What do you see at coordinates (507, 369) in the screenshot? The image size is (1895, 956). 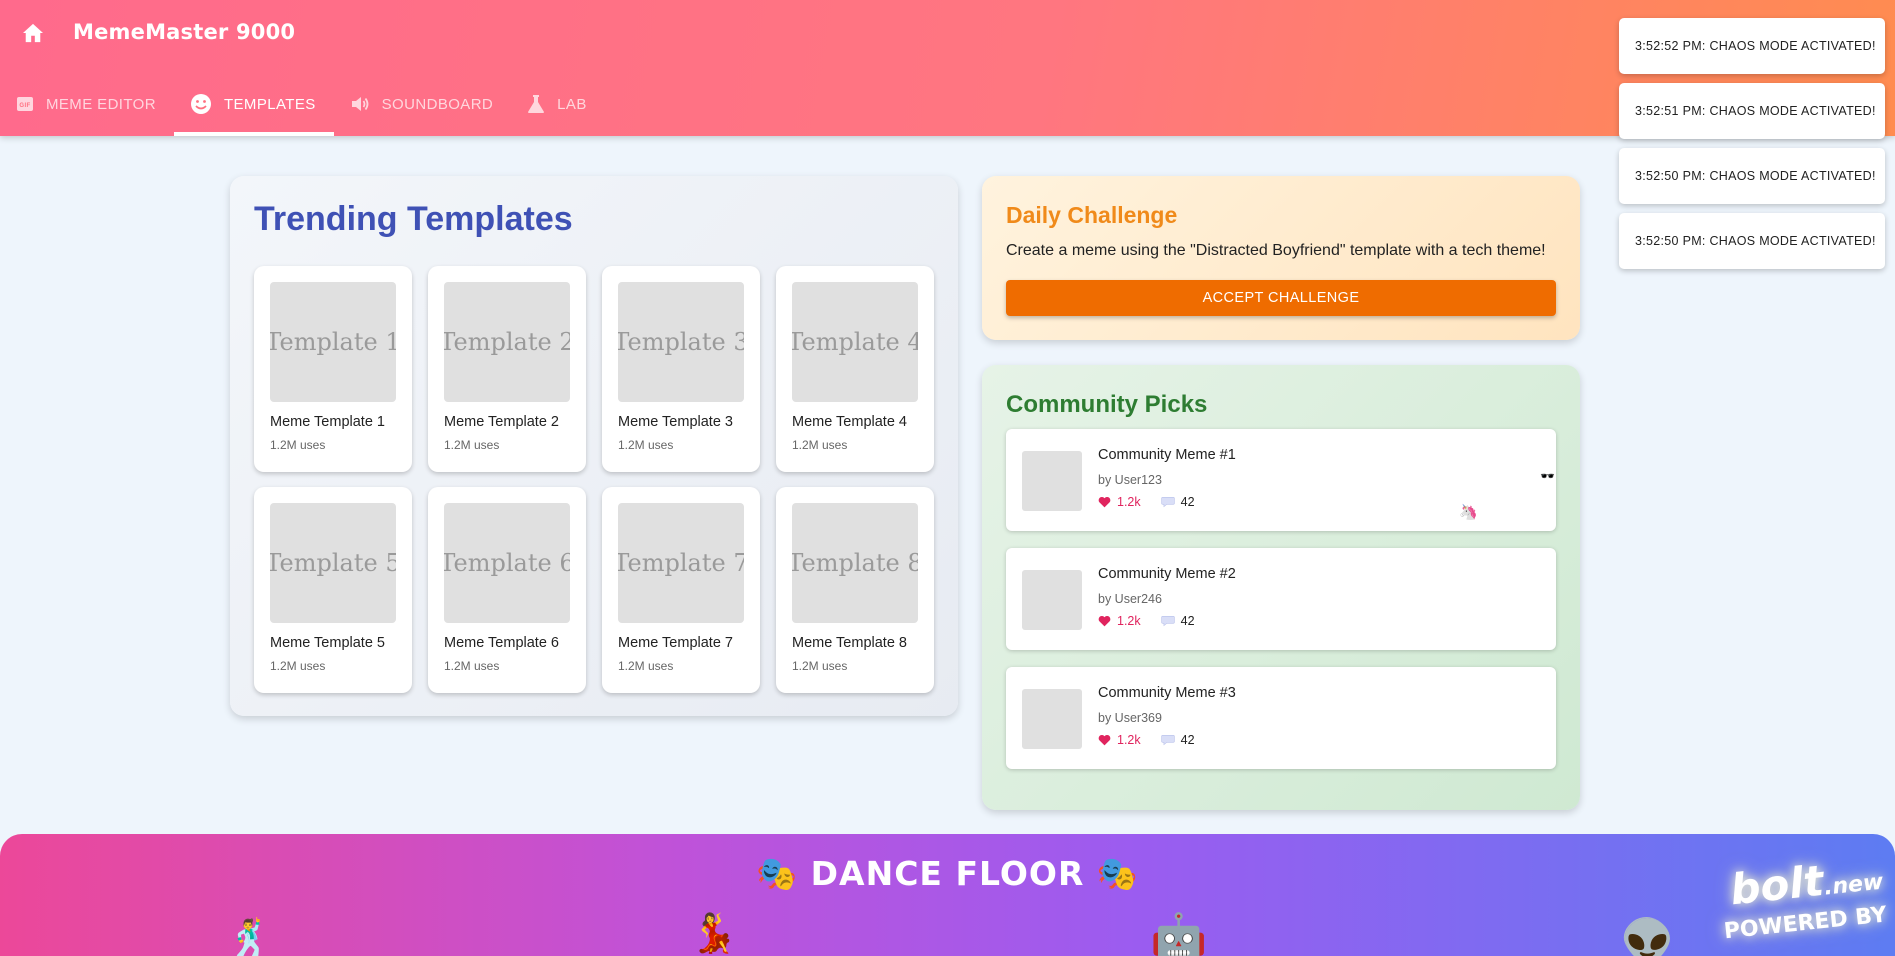 I see `template-card: Template 2 Meme Template 2 1.2M uses` at bounding box center [507, 369].